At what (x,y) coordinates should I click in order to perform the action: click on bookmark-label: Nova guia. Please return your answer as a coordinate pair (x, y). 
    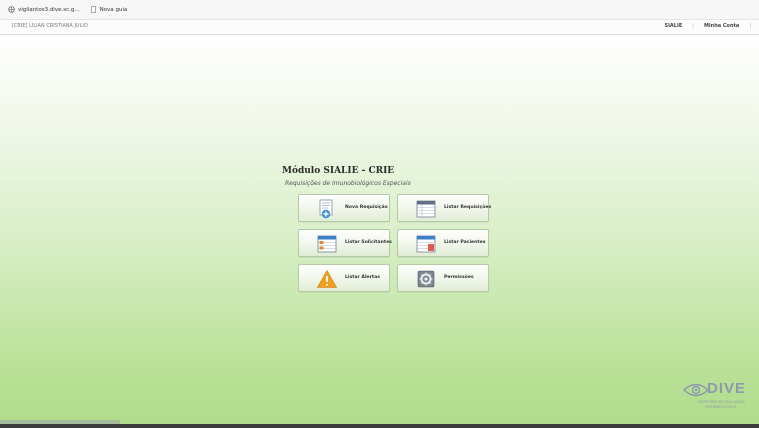
    Looking at the image, I should click on (113, 9).